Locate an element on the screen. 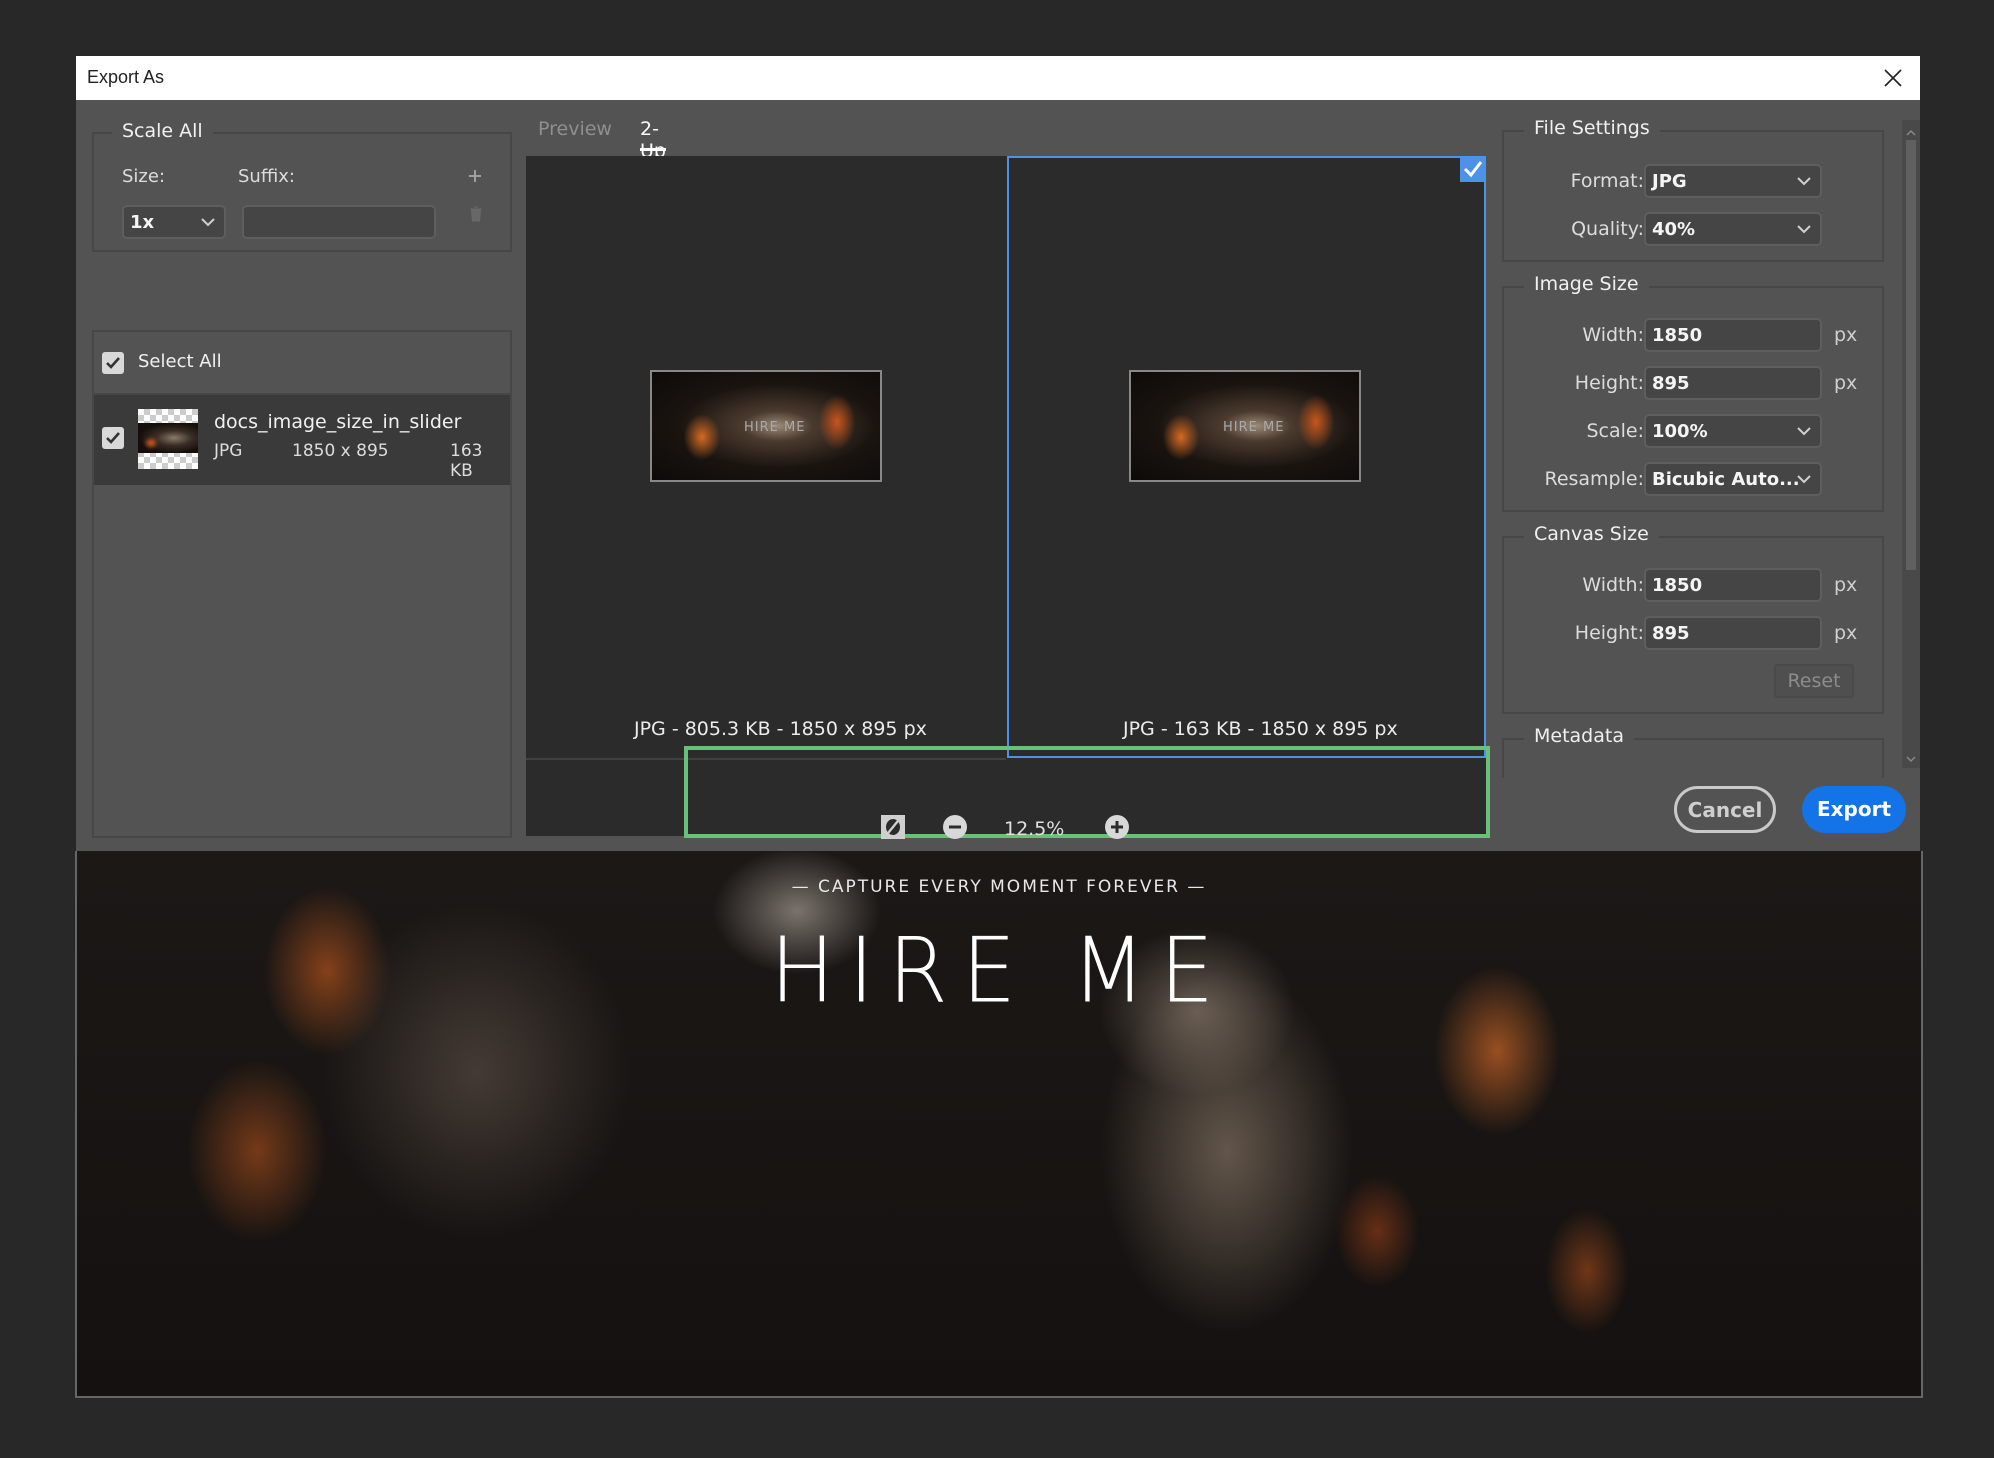  quality-select-value: 40% is located at coordinates (1674, 229).